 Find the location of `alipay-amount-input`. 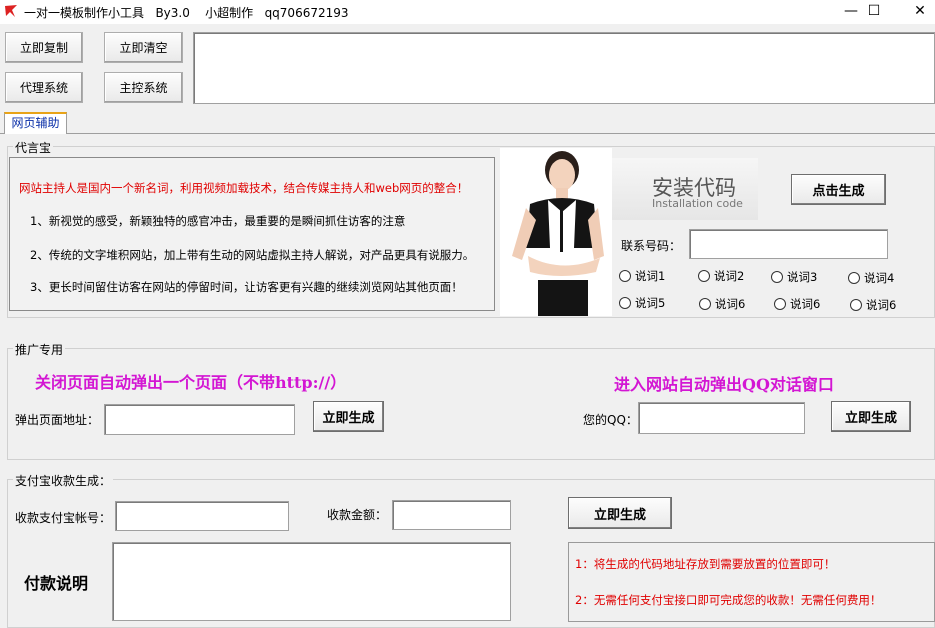

alipay-amount-input is located at coordinates (451, 515).